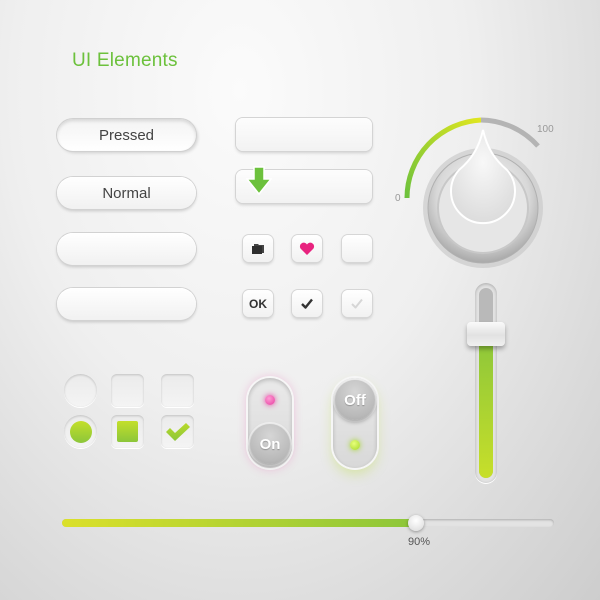 The height and width of the screenshot is (600, 600). Describe the element at coordinates (126, 193) in the screenshot. I see `normal-button: Normal` at that location.